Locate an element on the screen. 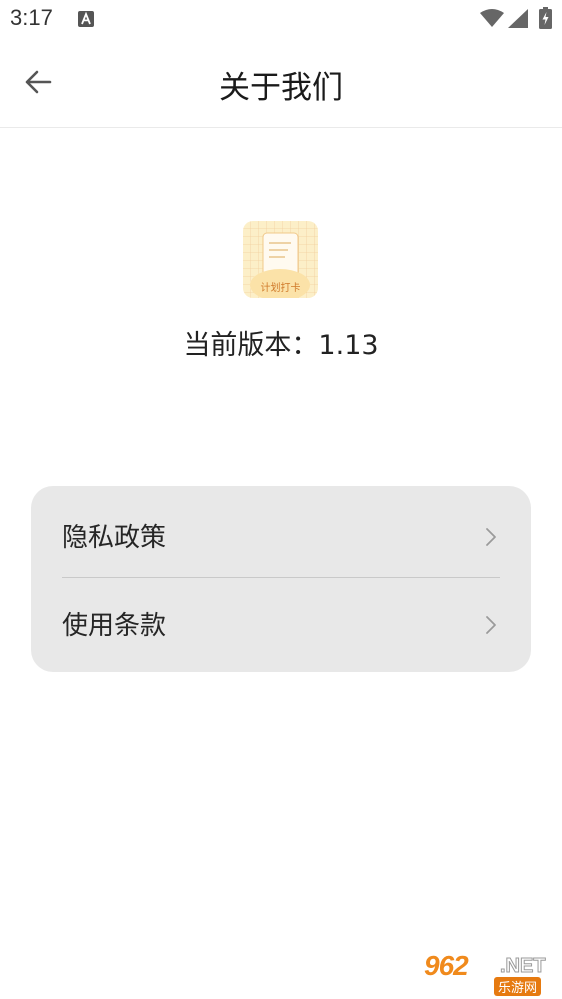  privacy-policy-item: 隐私政策 is located at coordinates (281, 534).